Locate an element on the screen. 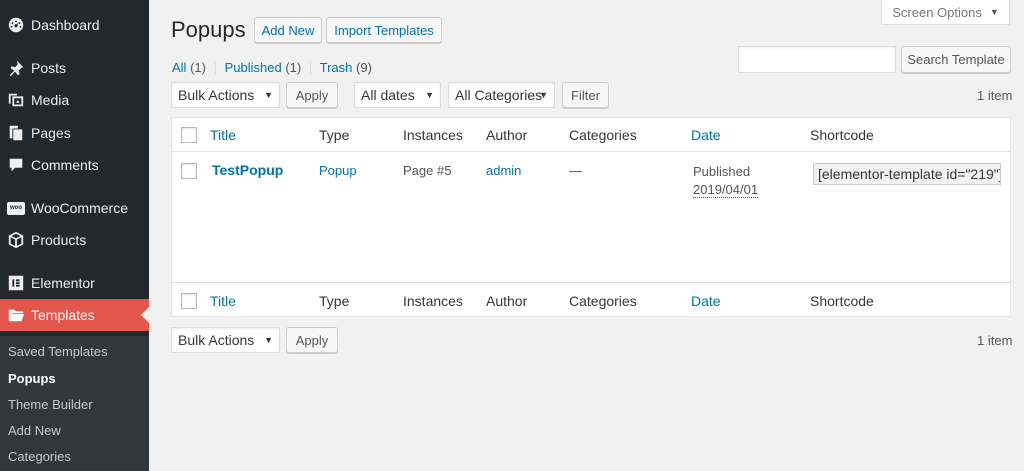 The height and width of the screenshot is (471, 1024). sidebar-item-label: Templates is located at coordinates (63, 315).